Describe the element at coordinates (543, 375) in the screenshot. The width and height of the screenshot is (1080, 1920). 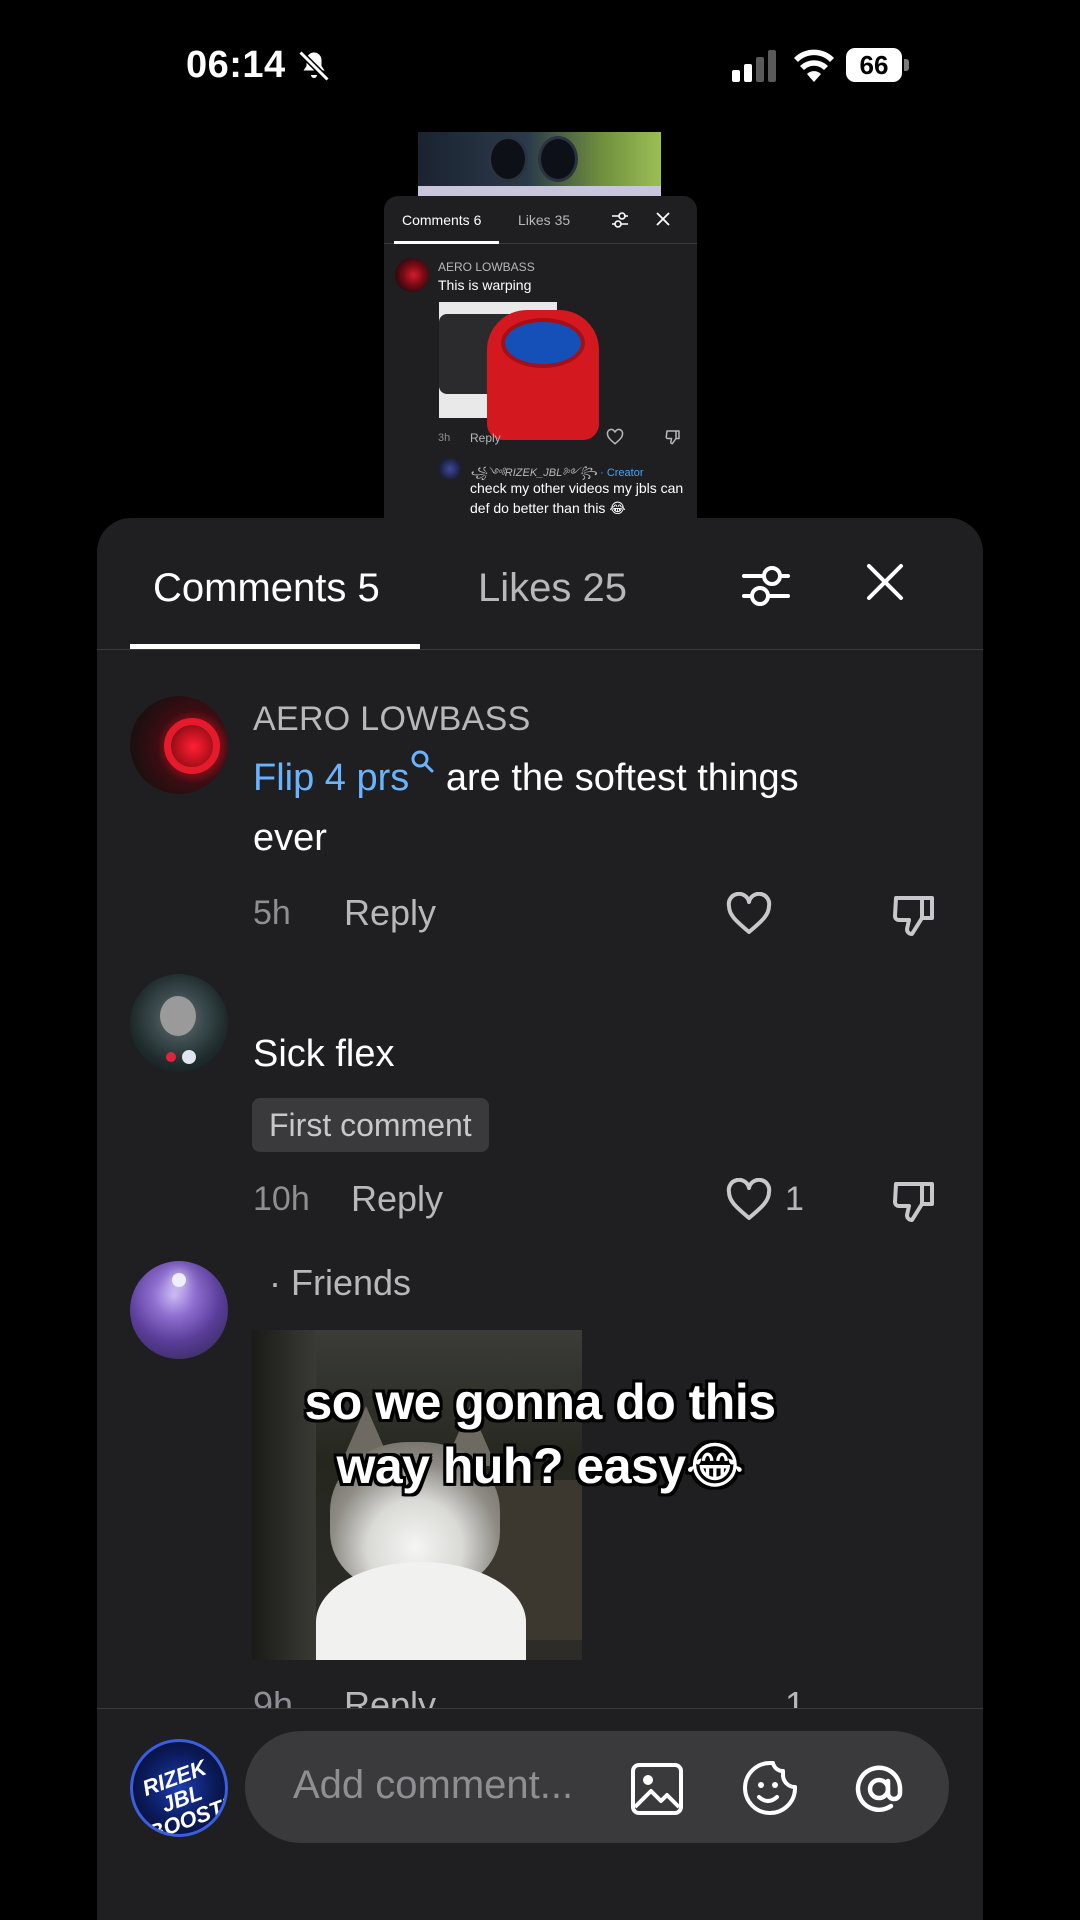
I see `speaker-image` at that location.